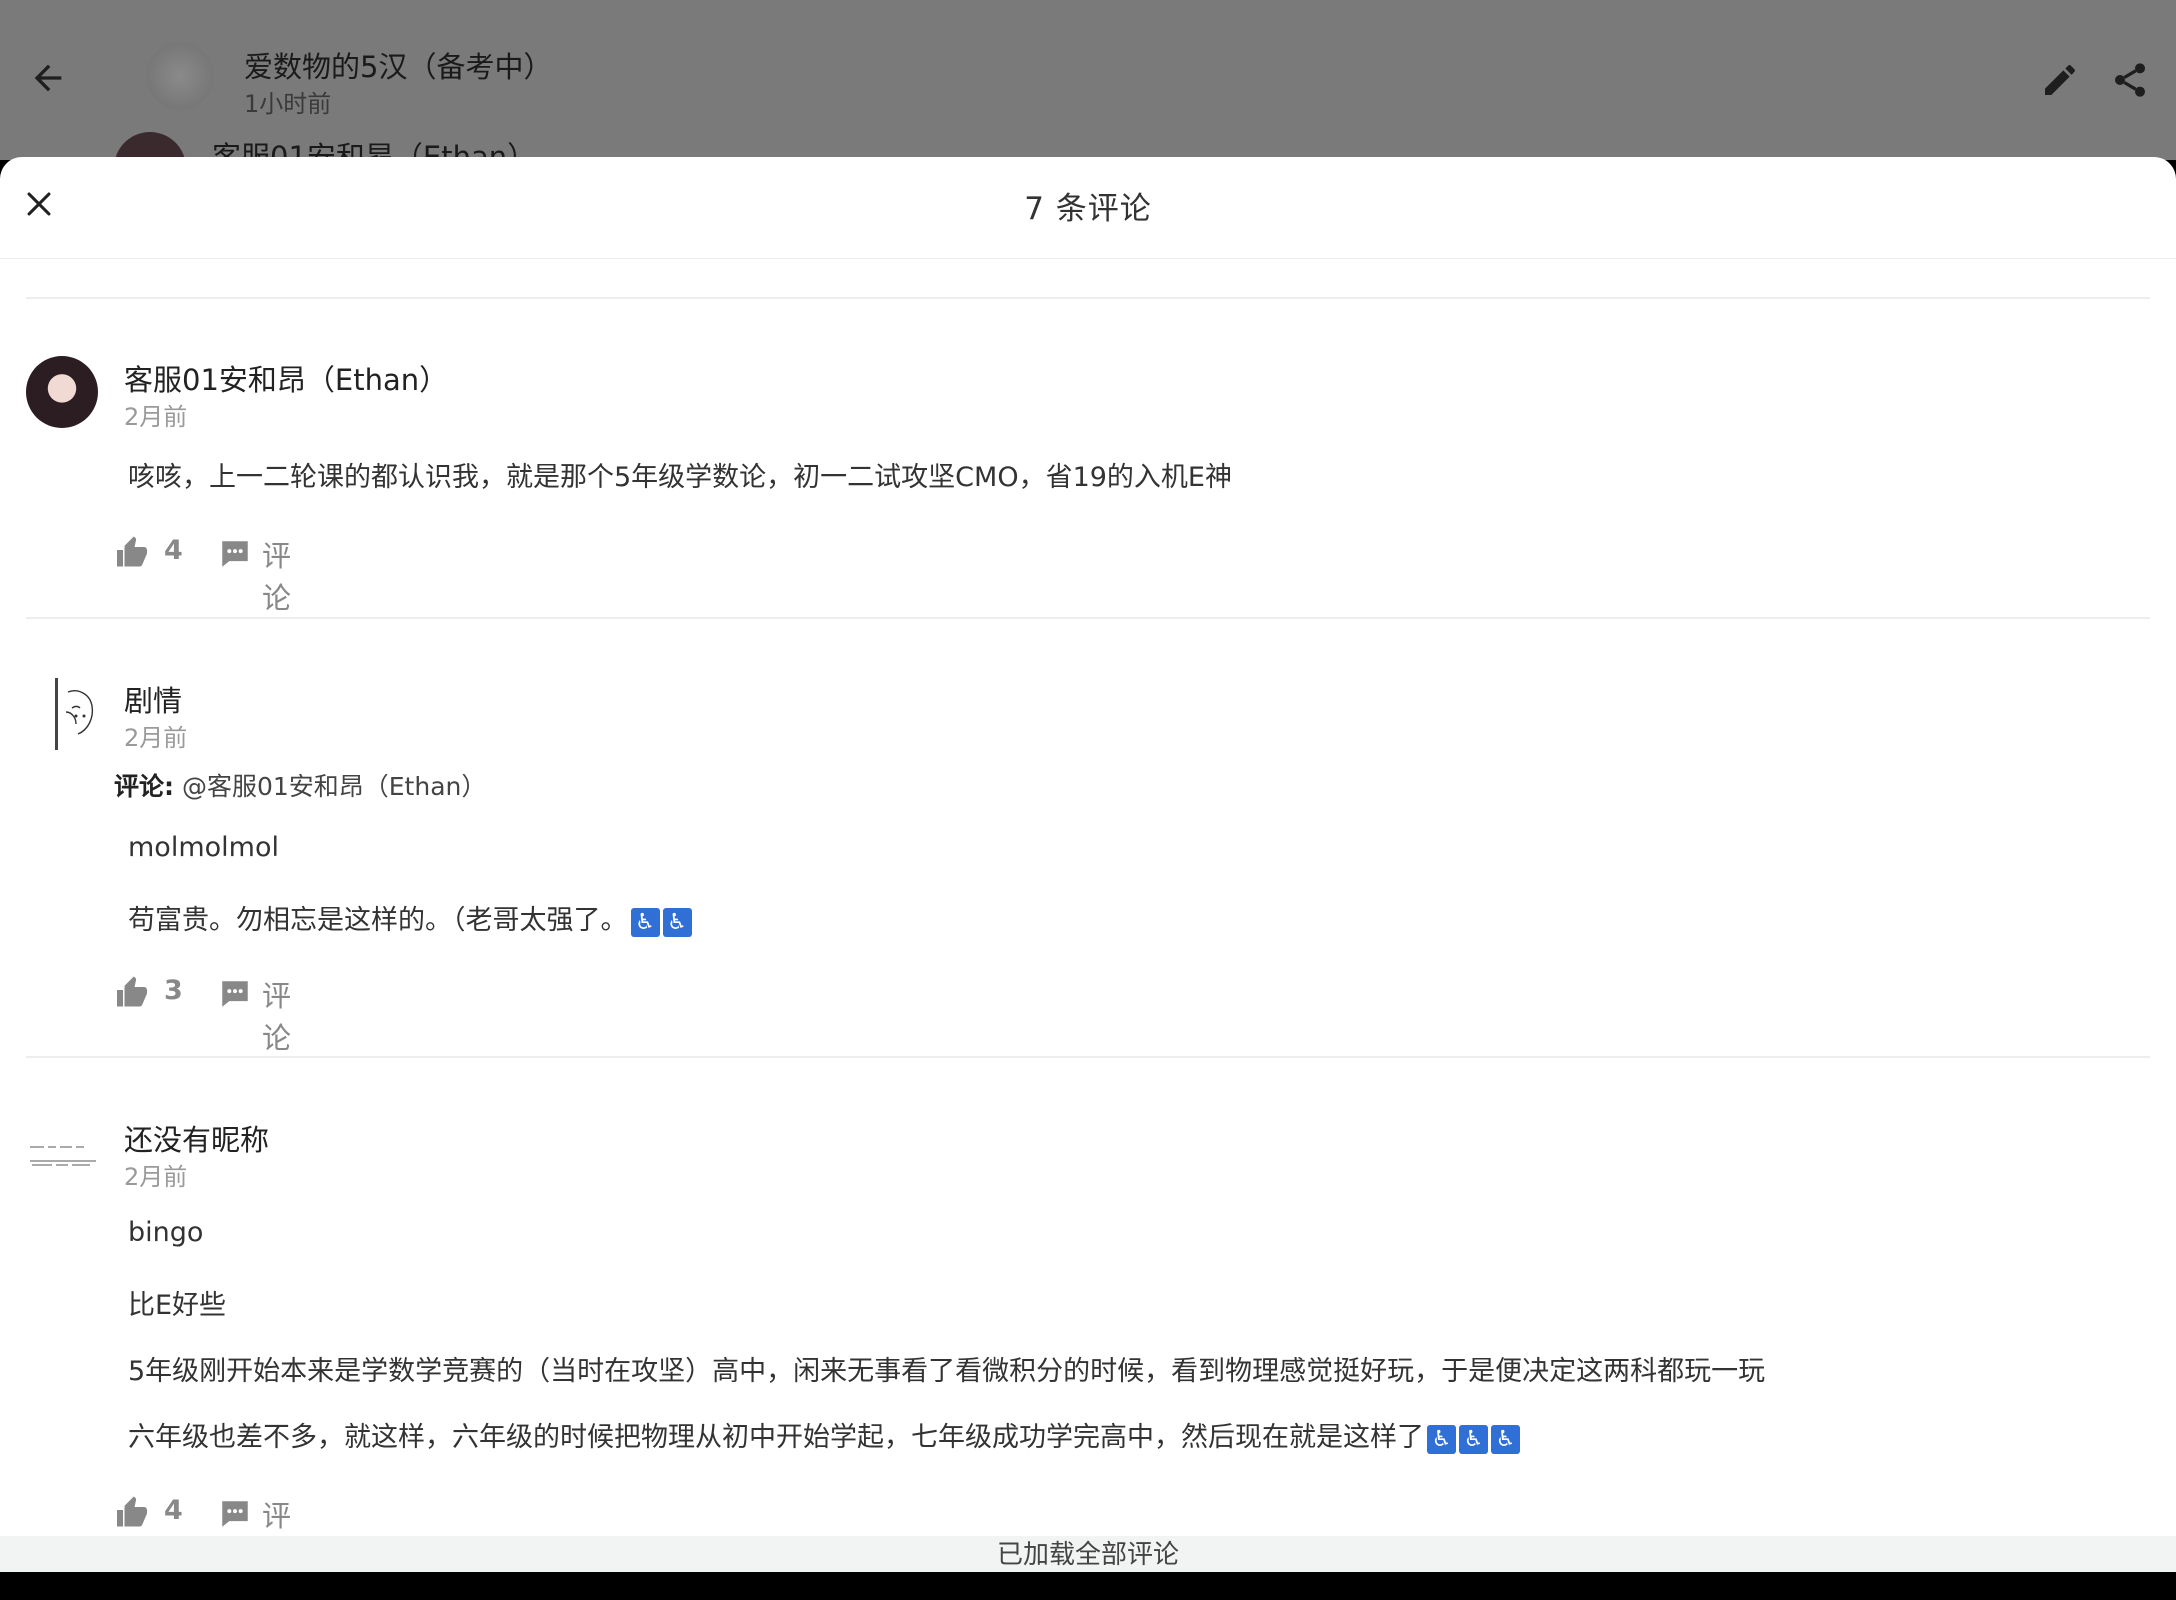 Image resolution: width=2176 pixels, height=1600 pixels. What do you see at coordinates (63, 1156) in the screenshot?
I see `placeholder-avatar-icon` at bounding box center [63, 1156].